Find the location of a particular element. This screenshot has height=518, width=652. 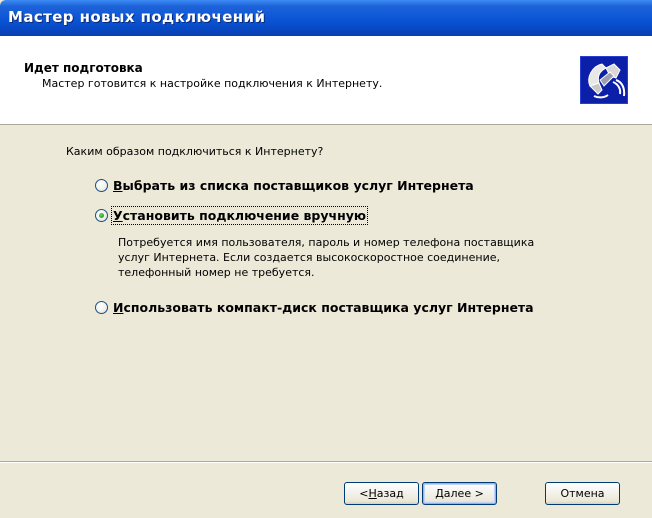

title-bar: Мастер новых подключений is located at coordinates (326, 18).